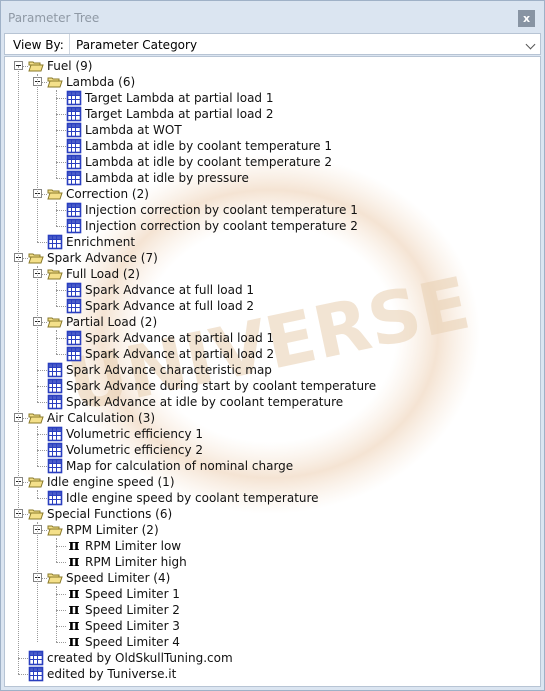 Image resolution: width=545 pixels, height=691 pixels. What do you see at coordinates (133, 130) in the screenshot?
I see `tree-node-label: Lambda at WOT` at bounding box center [133, 130].